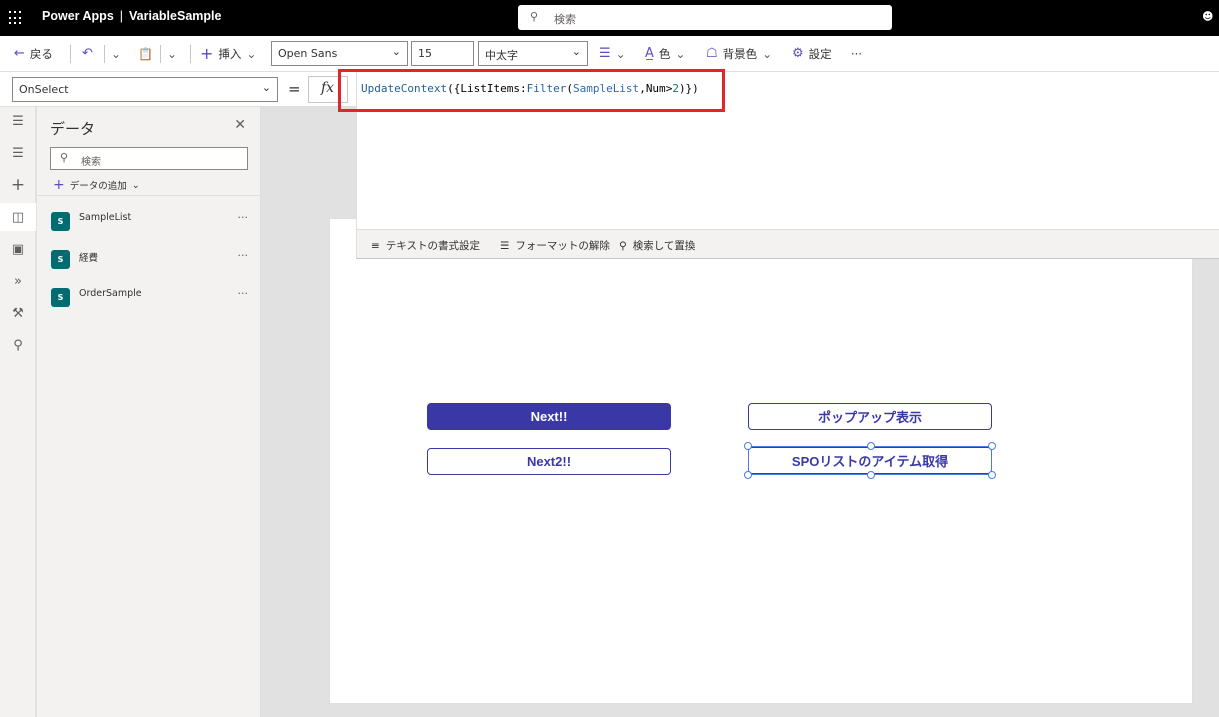  I want to click on data-source-item: S 経費 ···, so click(149, 266).